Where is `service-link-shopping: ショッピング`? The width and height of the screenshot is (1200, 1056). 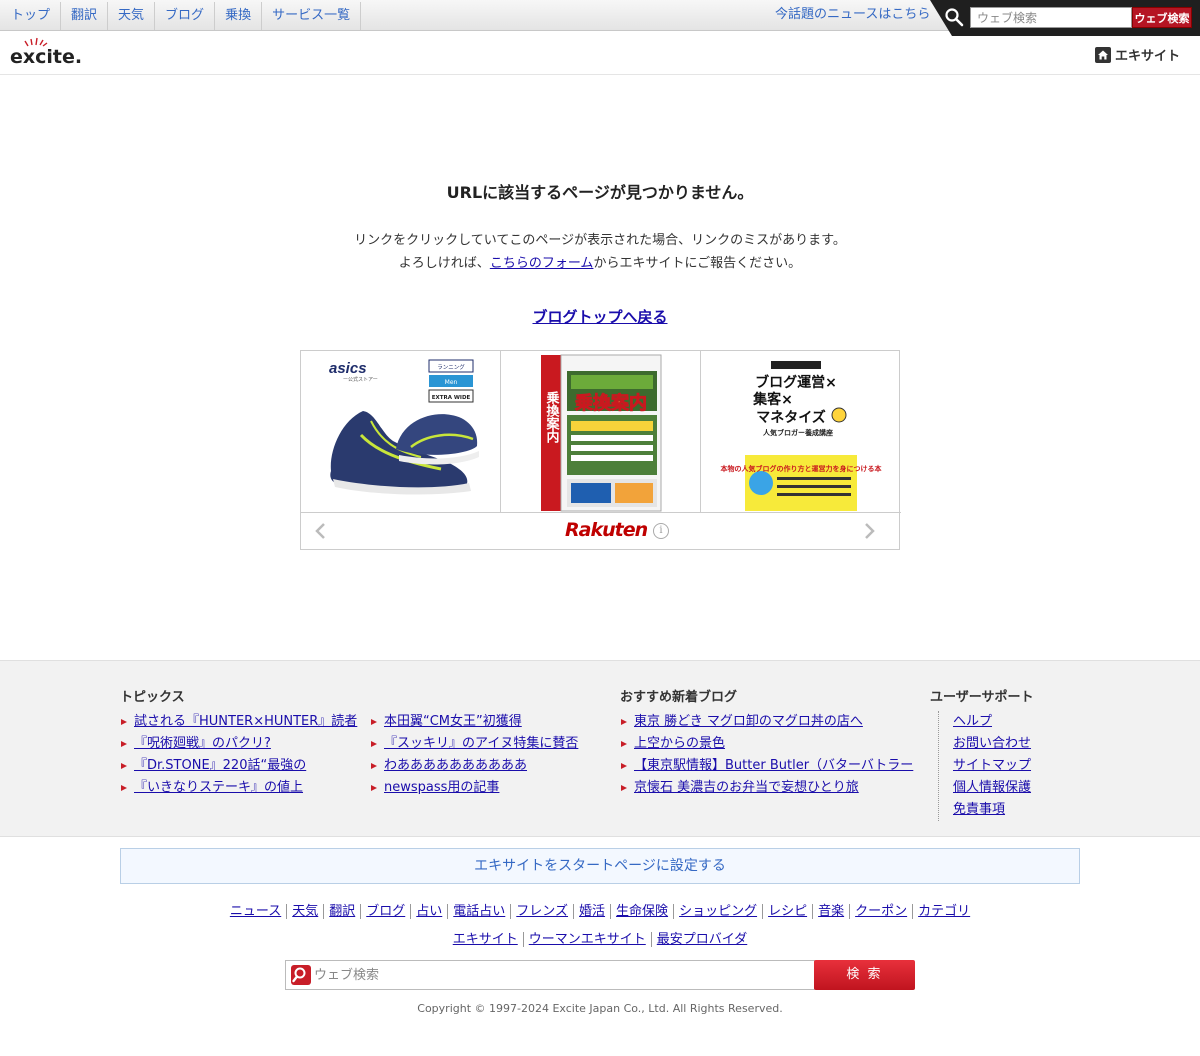
service-link-shopping: ショッピング is located at coordinates (719, 911).